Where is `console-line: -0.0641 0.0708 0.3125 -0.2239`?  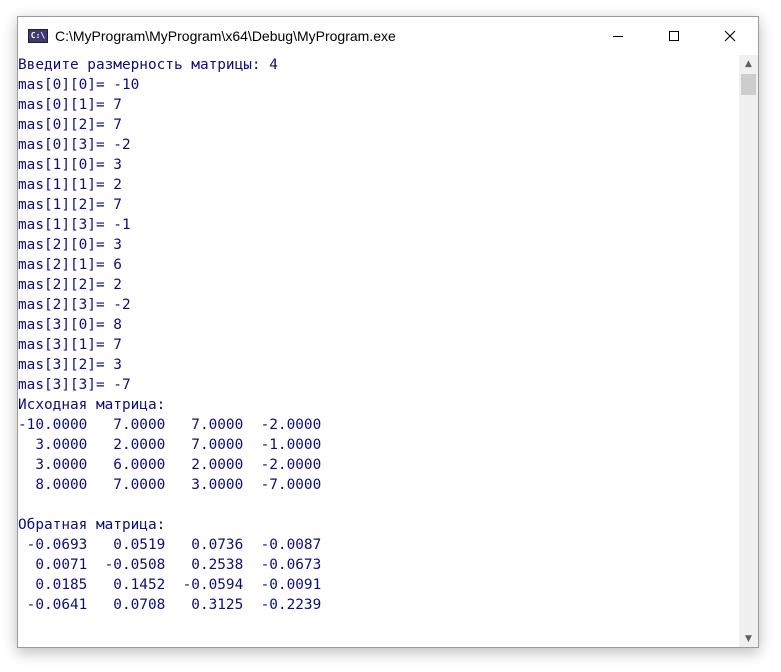 console-line: -0.0641 0.0708 0.3125 -0.2239 is located at coordinates (170, 605).